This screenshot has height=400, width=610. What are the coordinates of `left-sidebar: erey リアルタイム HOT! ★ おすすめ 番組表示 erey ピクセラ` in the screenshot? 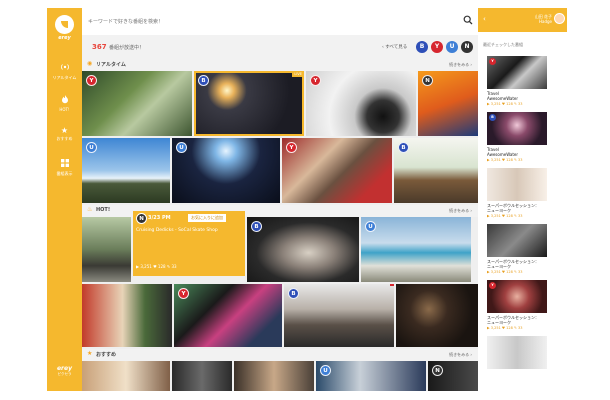 It's located at (64, 199).